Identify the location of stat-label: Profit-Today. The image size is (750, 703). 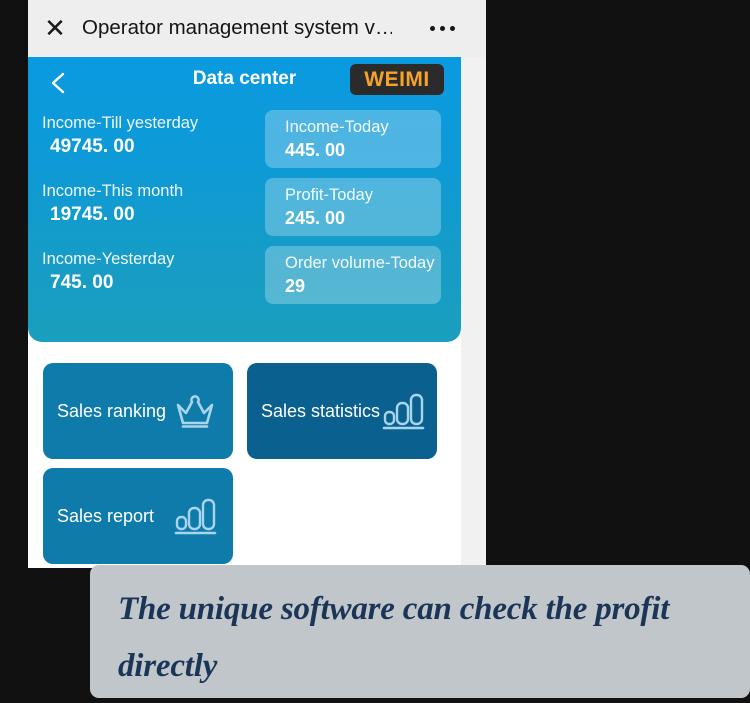
(329, 195).